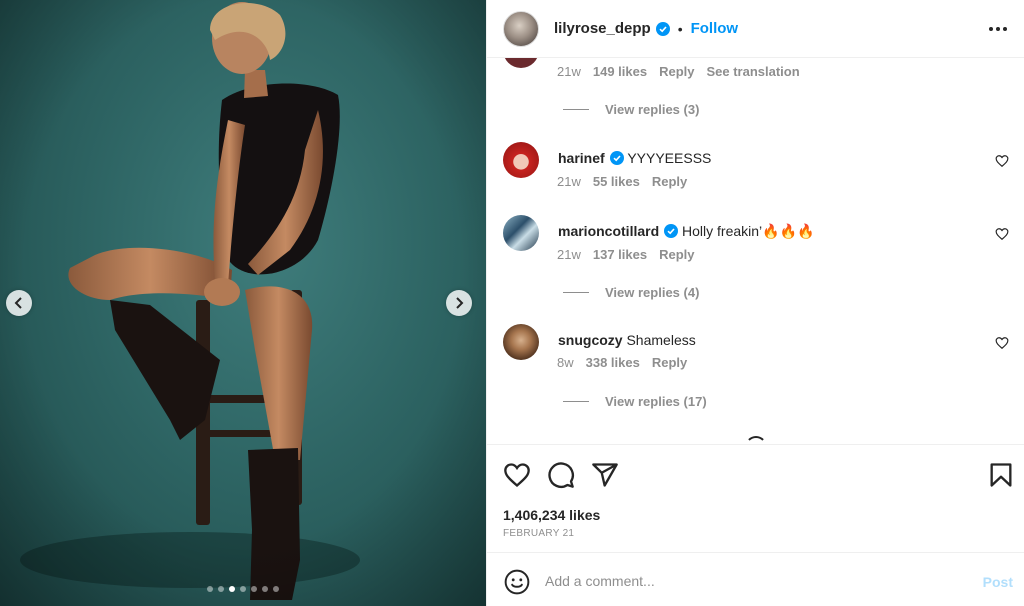 Image resolution: width=1024 pixels, height=606 pixels. What do you see at coordinates (613, 362) in the screenshot?
I see `comment-likes: 338 likes` at bounding box center [613, 362].